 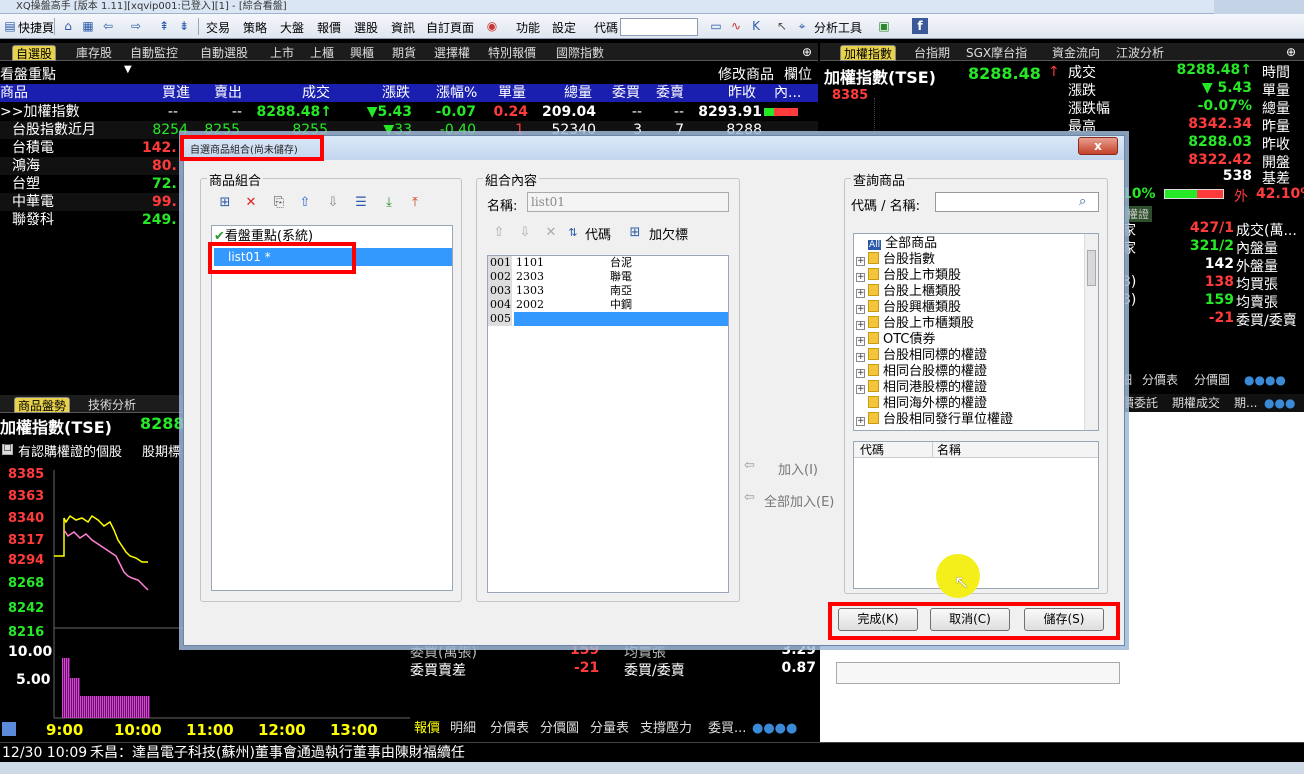 I want to click on add-all-button: 全部加入(E), so click(x=799, y=500).